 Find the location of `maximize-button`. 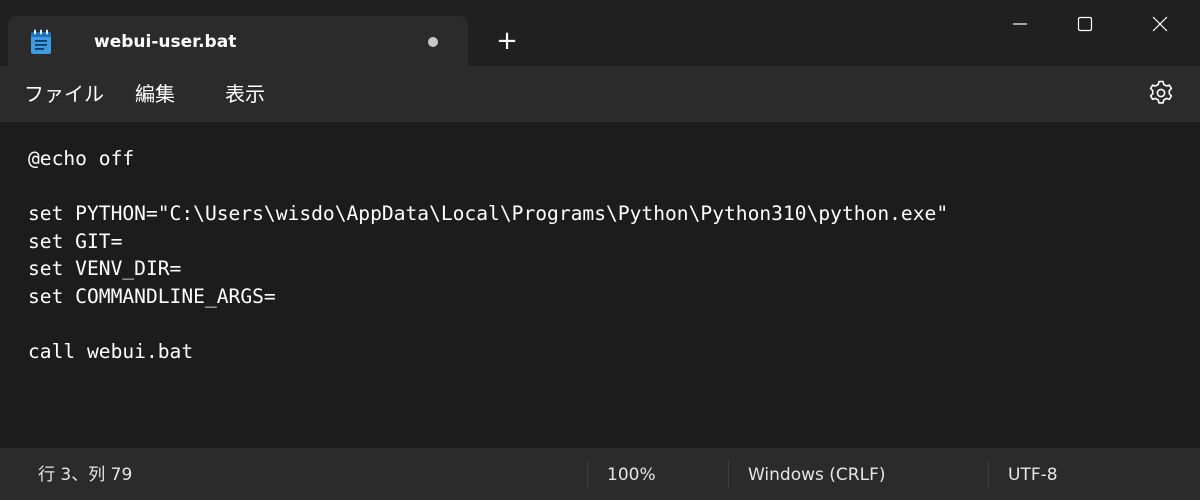

maximize-button is located at coordinates (1085, 24).